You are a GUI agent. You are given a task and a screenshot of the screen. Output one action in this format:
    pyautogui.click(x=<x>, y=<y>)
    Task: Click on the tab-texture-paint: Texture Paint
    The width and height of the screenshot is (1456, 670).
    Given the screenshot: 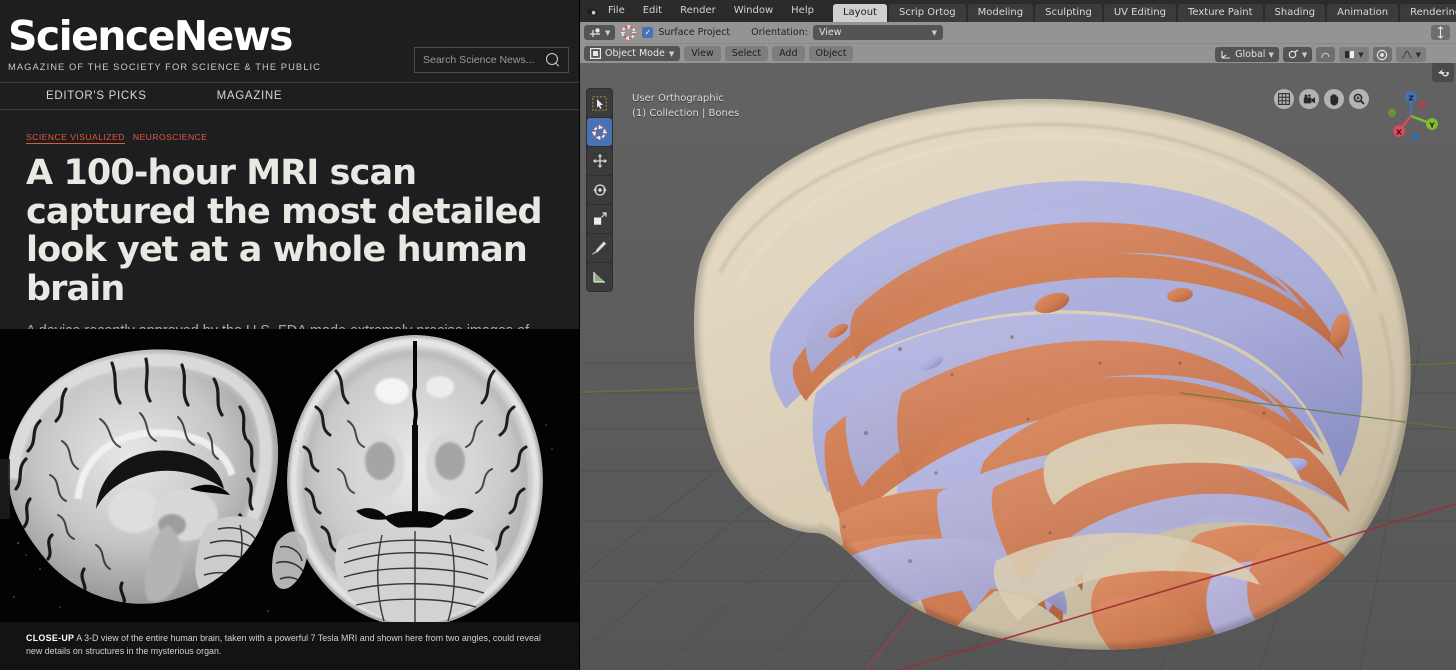 What is the action you would take?
    pyautogui.click(x=1220, y=13)
    